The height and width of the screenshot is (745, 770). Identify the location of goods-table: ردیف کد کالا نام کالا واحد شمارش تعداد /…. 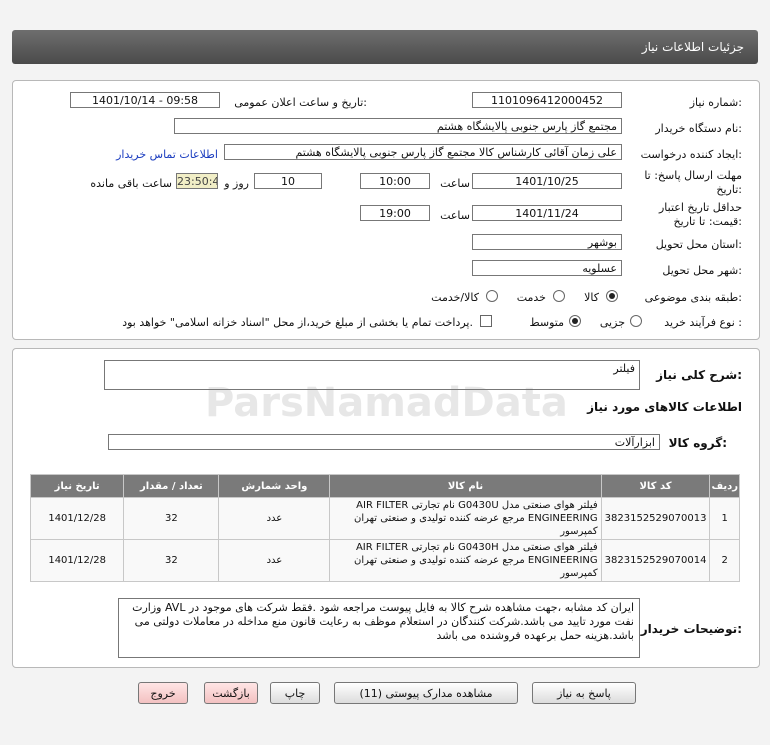
(384, 528).